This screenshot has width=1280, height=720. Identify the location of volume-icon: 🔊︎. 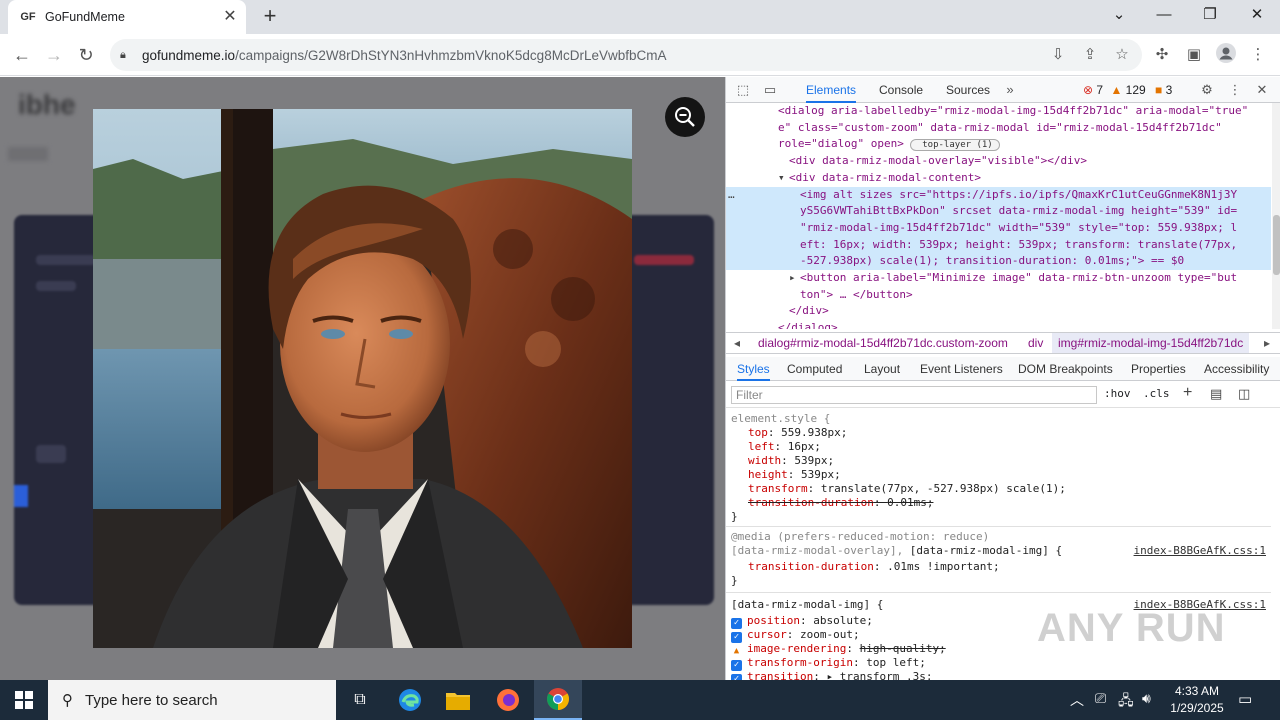
(1146, 698).